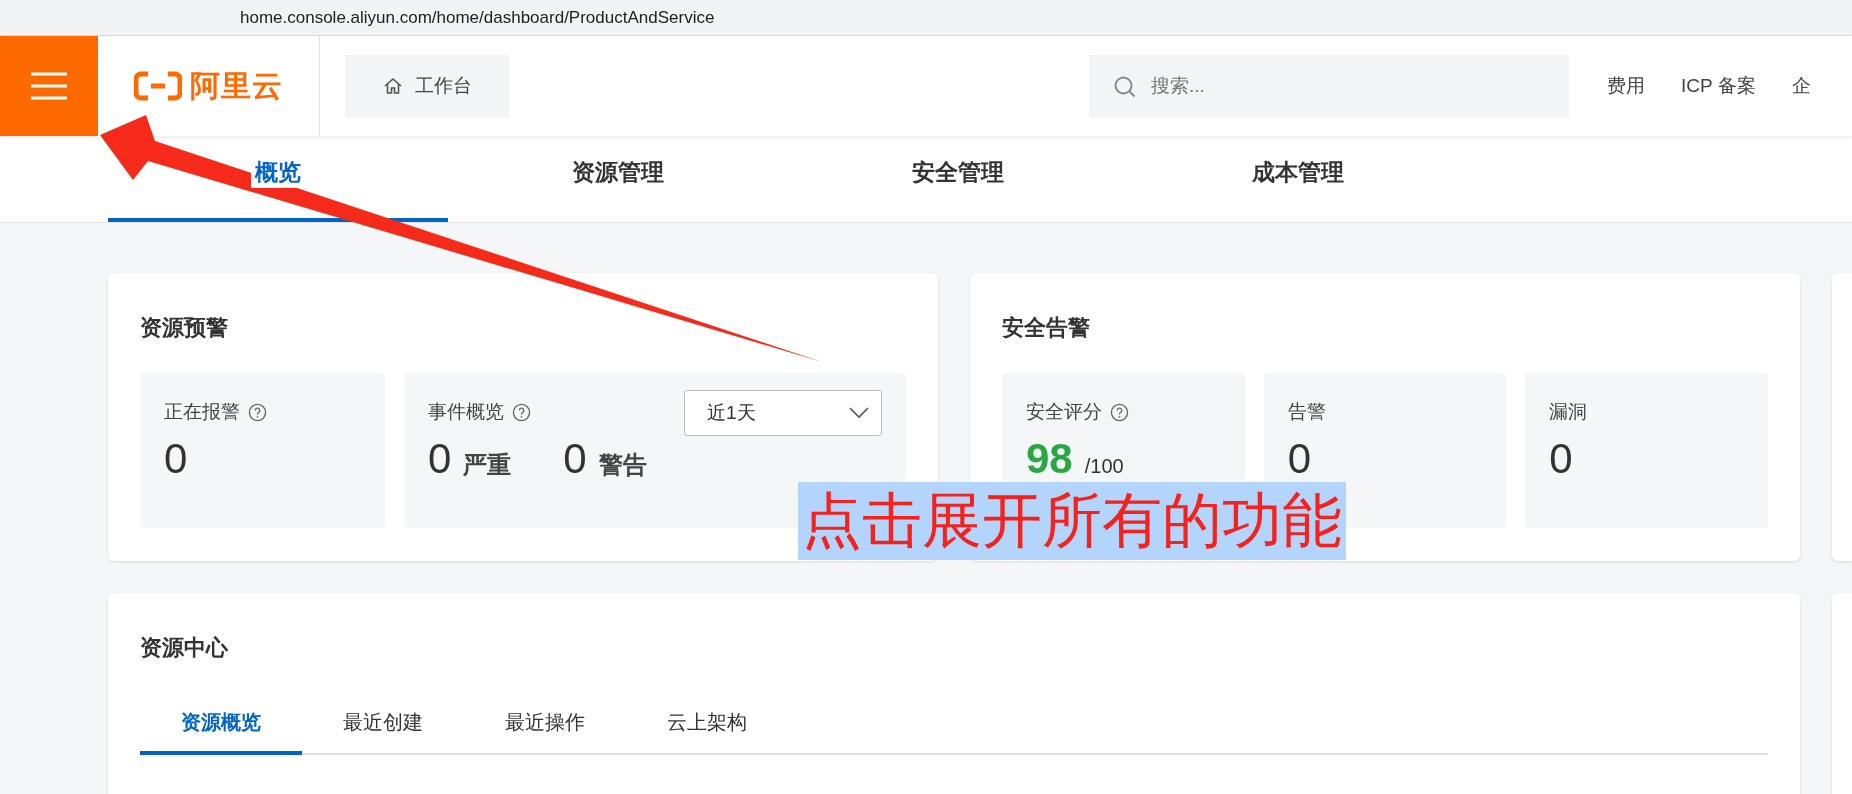 The image size is (1852, 794). I want to click on header-link: ICP 备案, so click(1718, 86).